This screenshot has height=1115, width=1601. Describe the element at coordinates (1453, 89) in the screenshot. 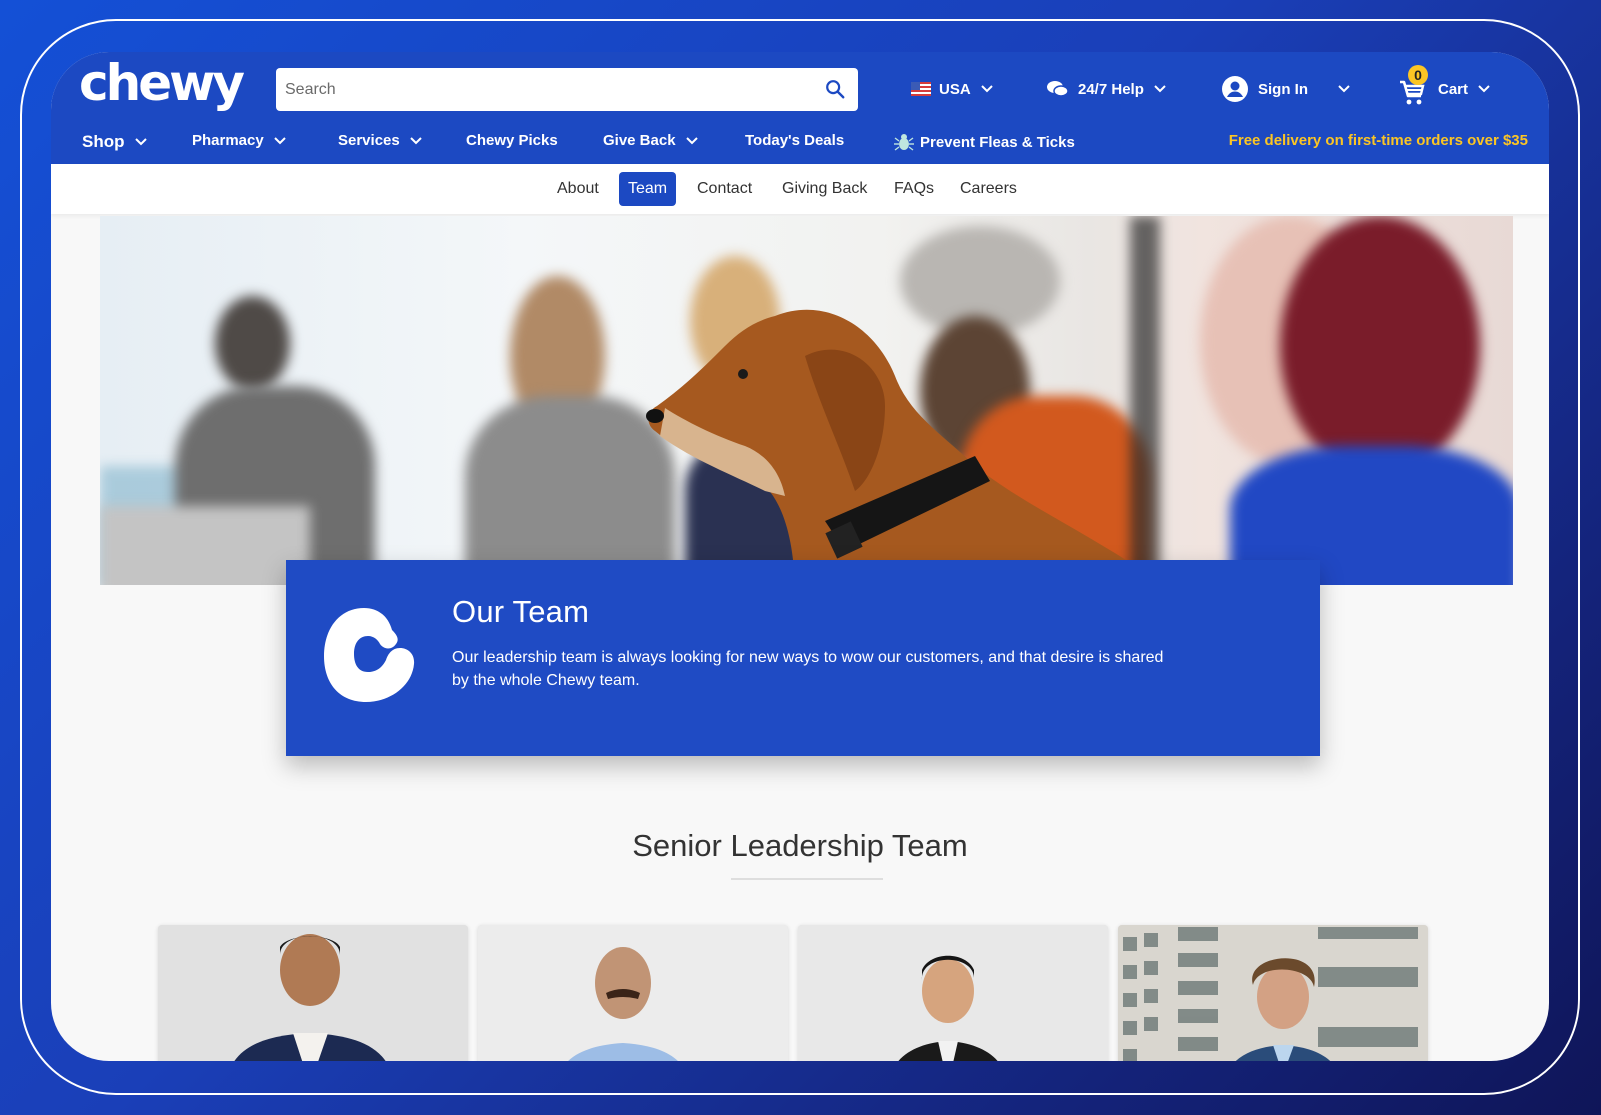

I see `cart-label: Cart` at that location.